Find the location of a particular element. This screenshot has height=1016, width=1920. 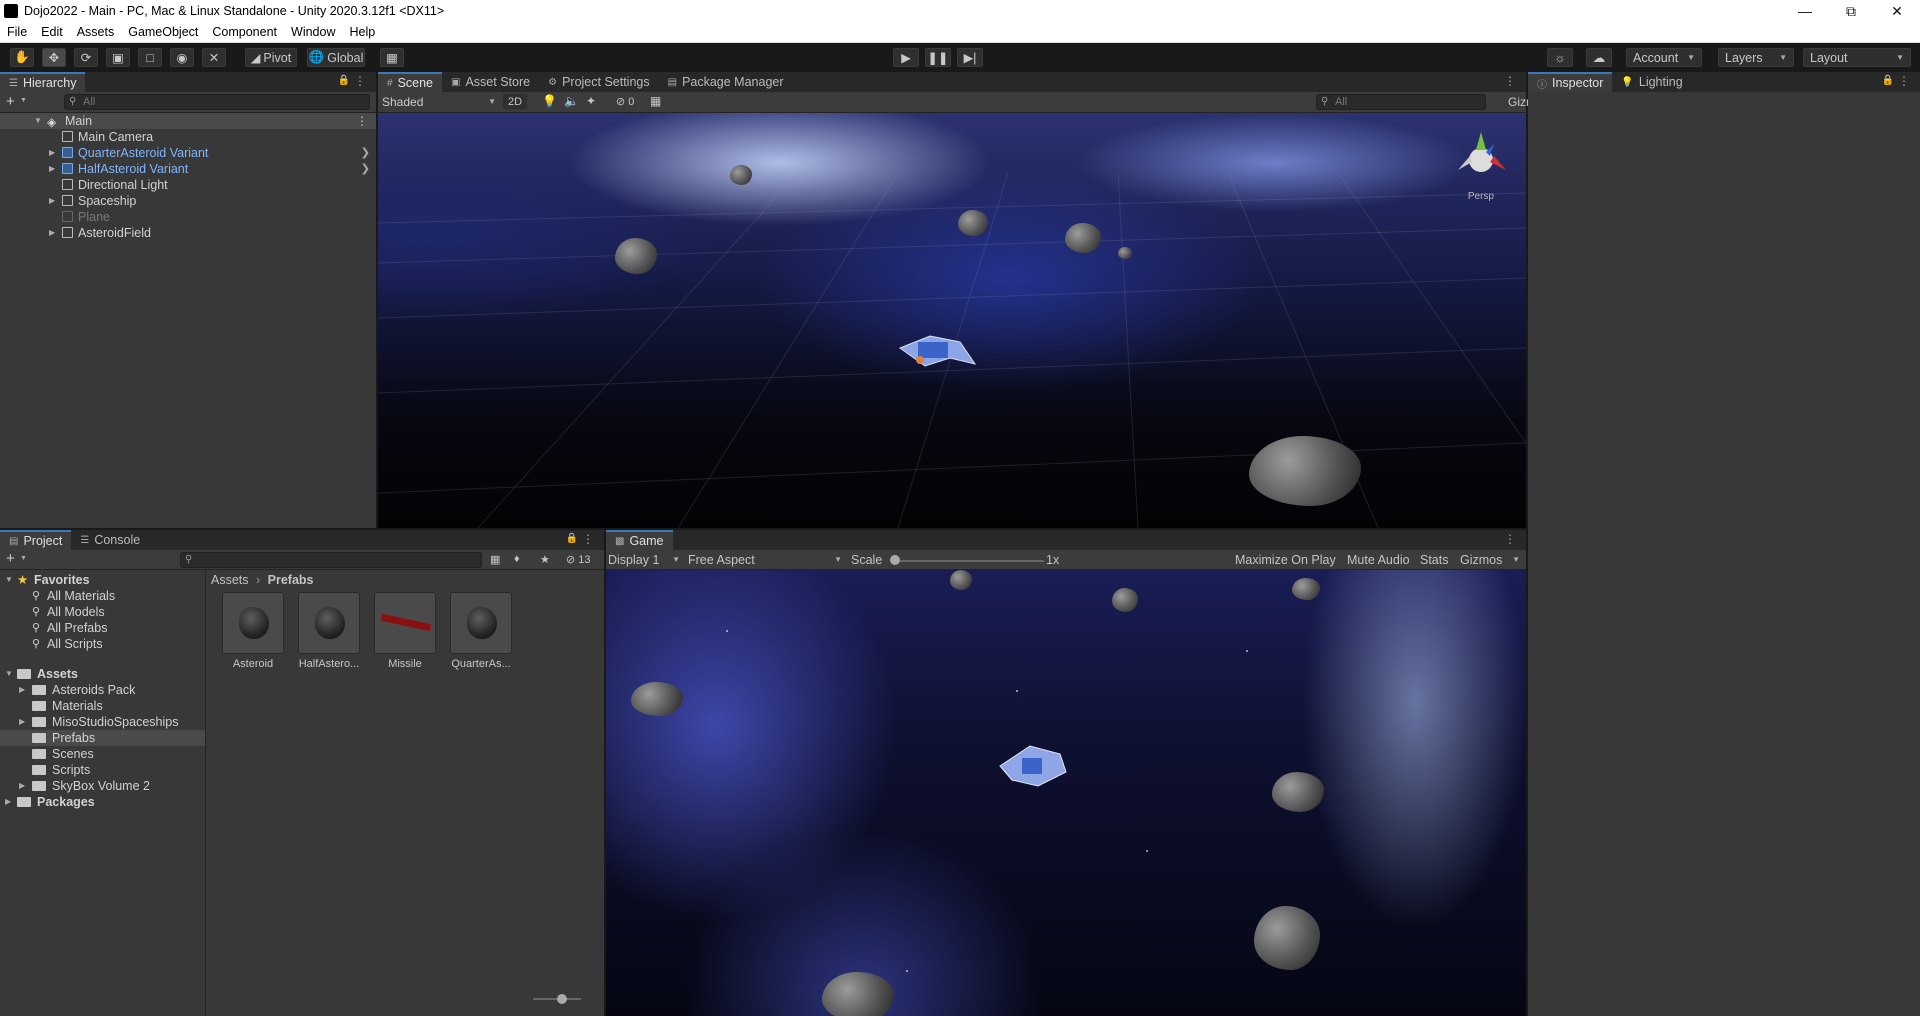

tab-asset-store: ▣ Asset Store is located at coordinates (490, 82).